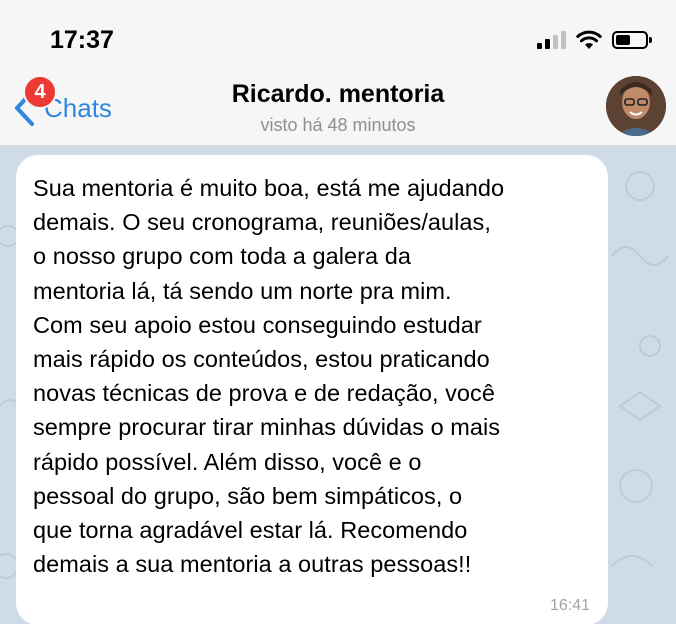  What do you see at coordinates (227, 461) in the screenshot?
I see `message-line: rápido possível. Além disso, você e o` at bounding box center [227, 461].